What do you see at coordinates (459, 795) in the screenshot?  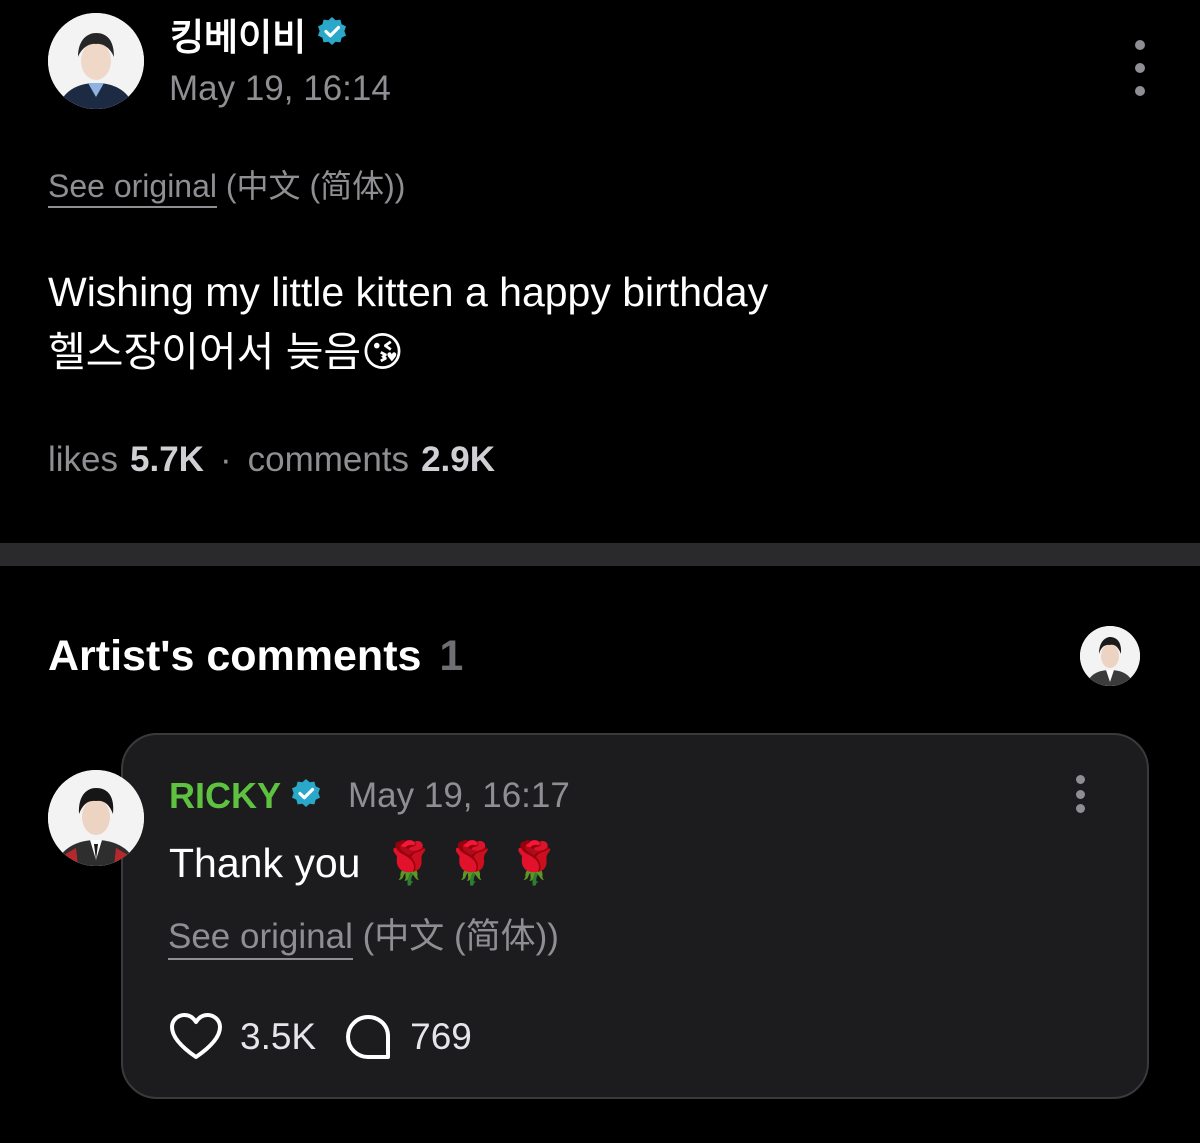 I see `comment-timestamp: May 19, 16:17` at bounding box center [459, 795].